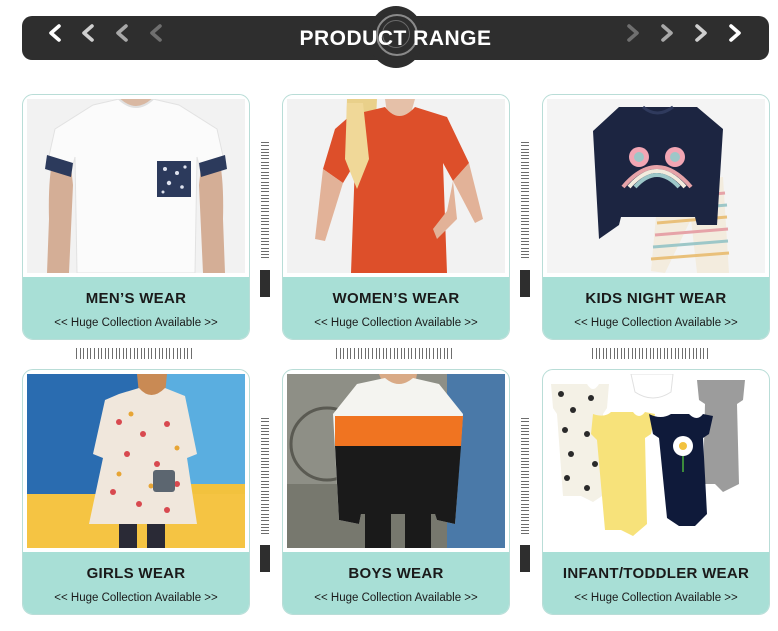 This screenshot has height=631, width=778. Describe the element at coordinates (656, 573) in the screenshot. I see `card-title: INFANT/TODDLER WEAR` at that location.